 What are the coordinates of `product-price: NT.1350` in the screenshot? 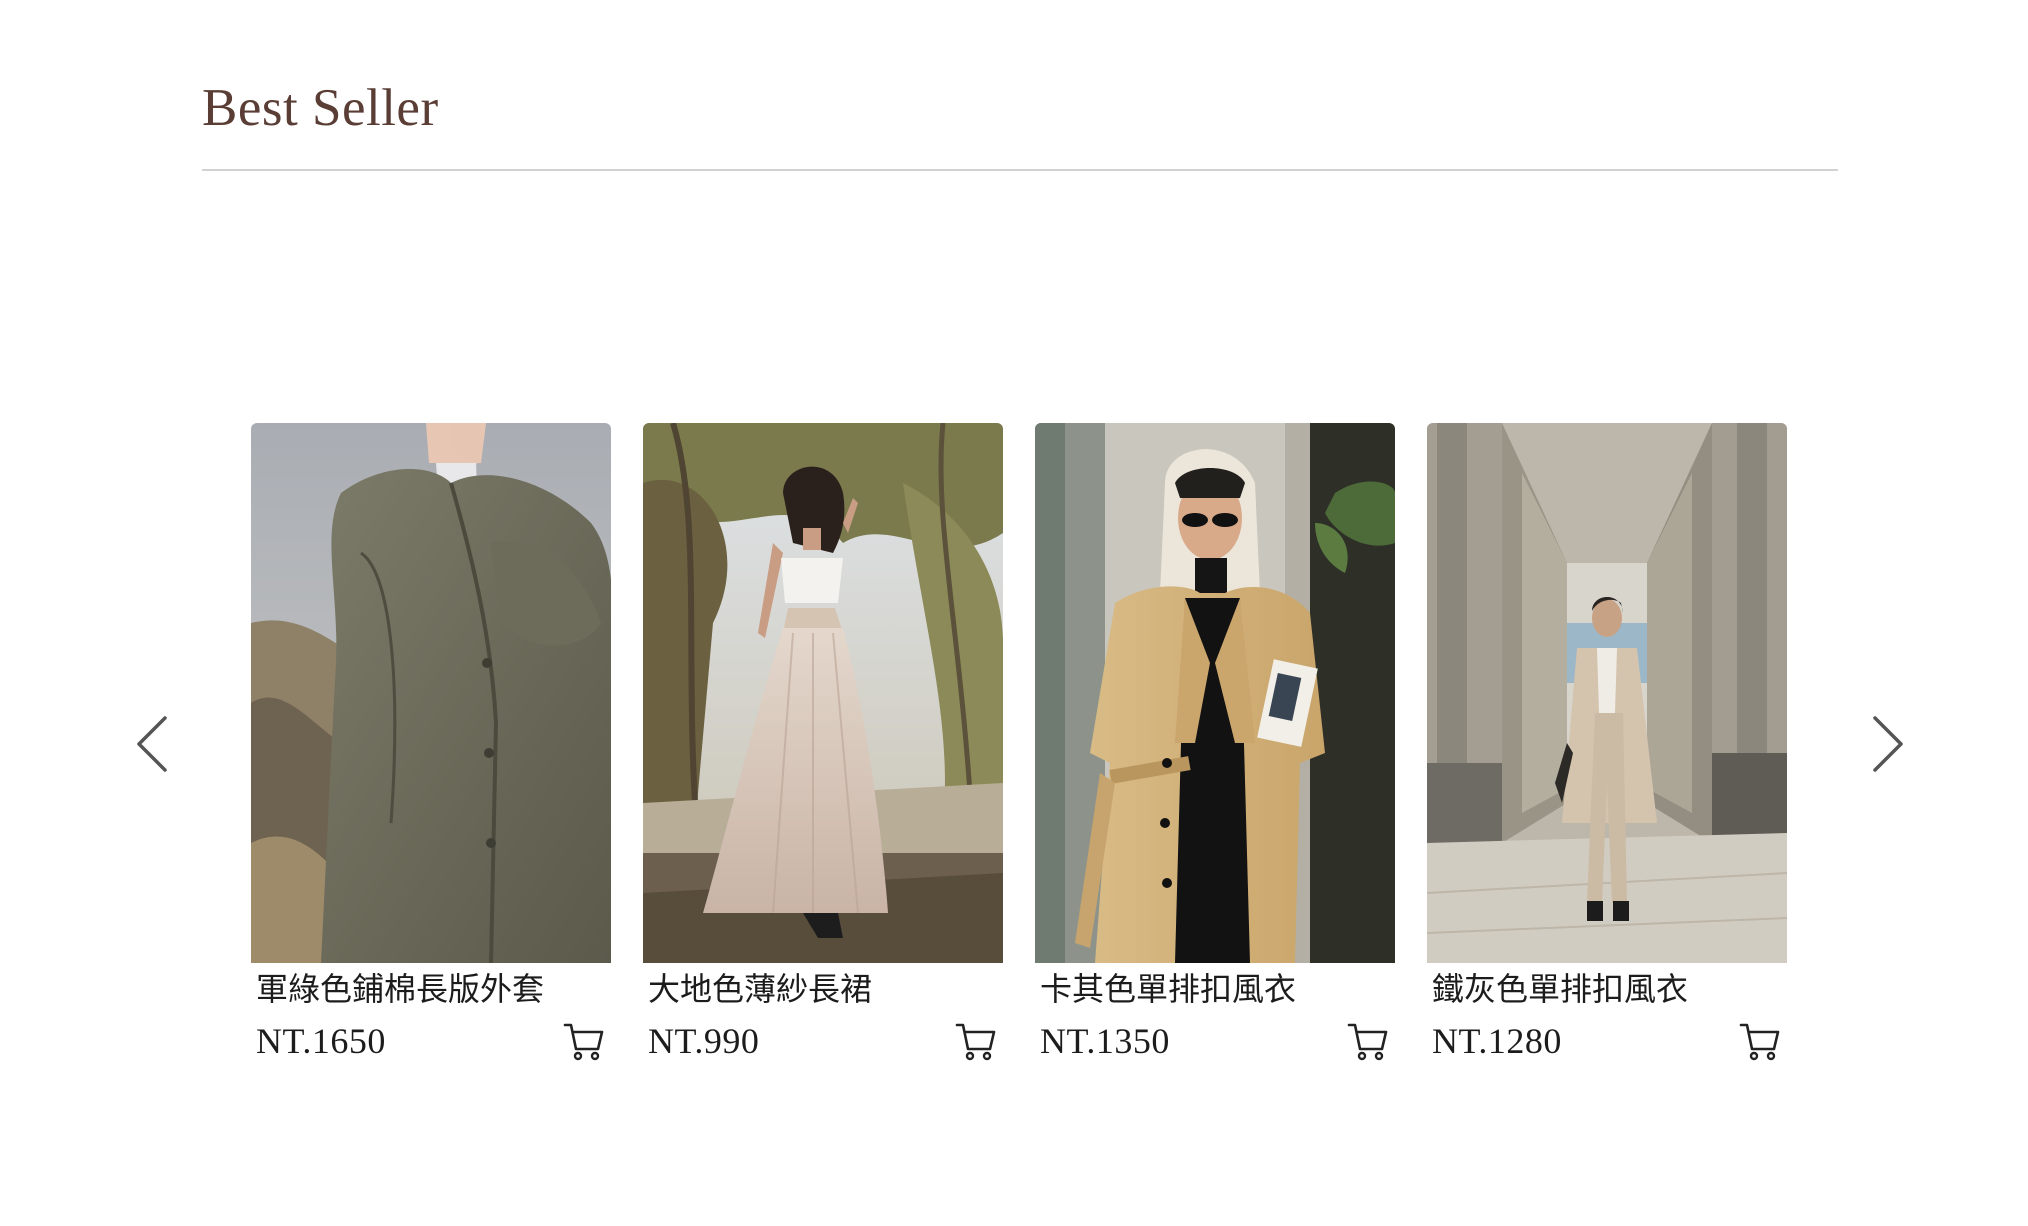 It's located at (1105, 1041).